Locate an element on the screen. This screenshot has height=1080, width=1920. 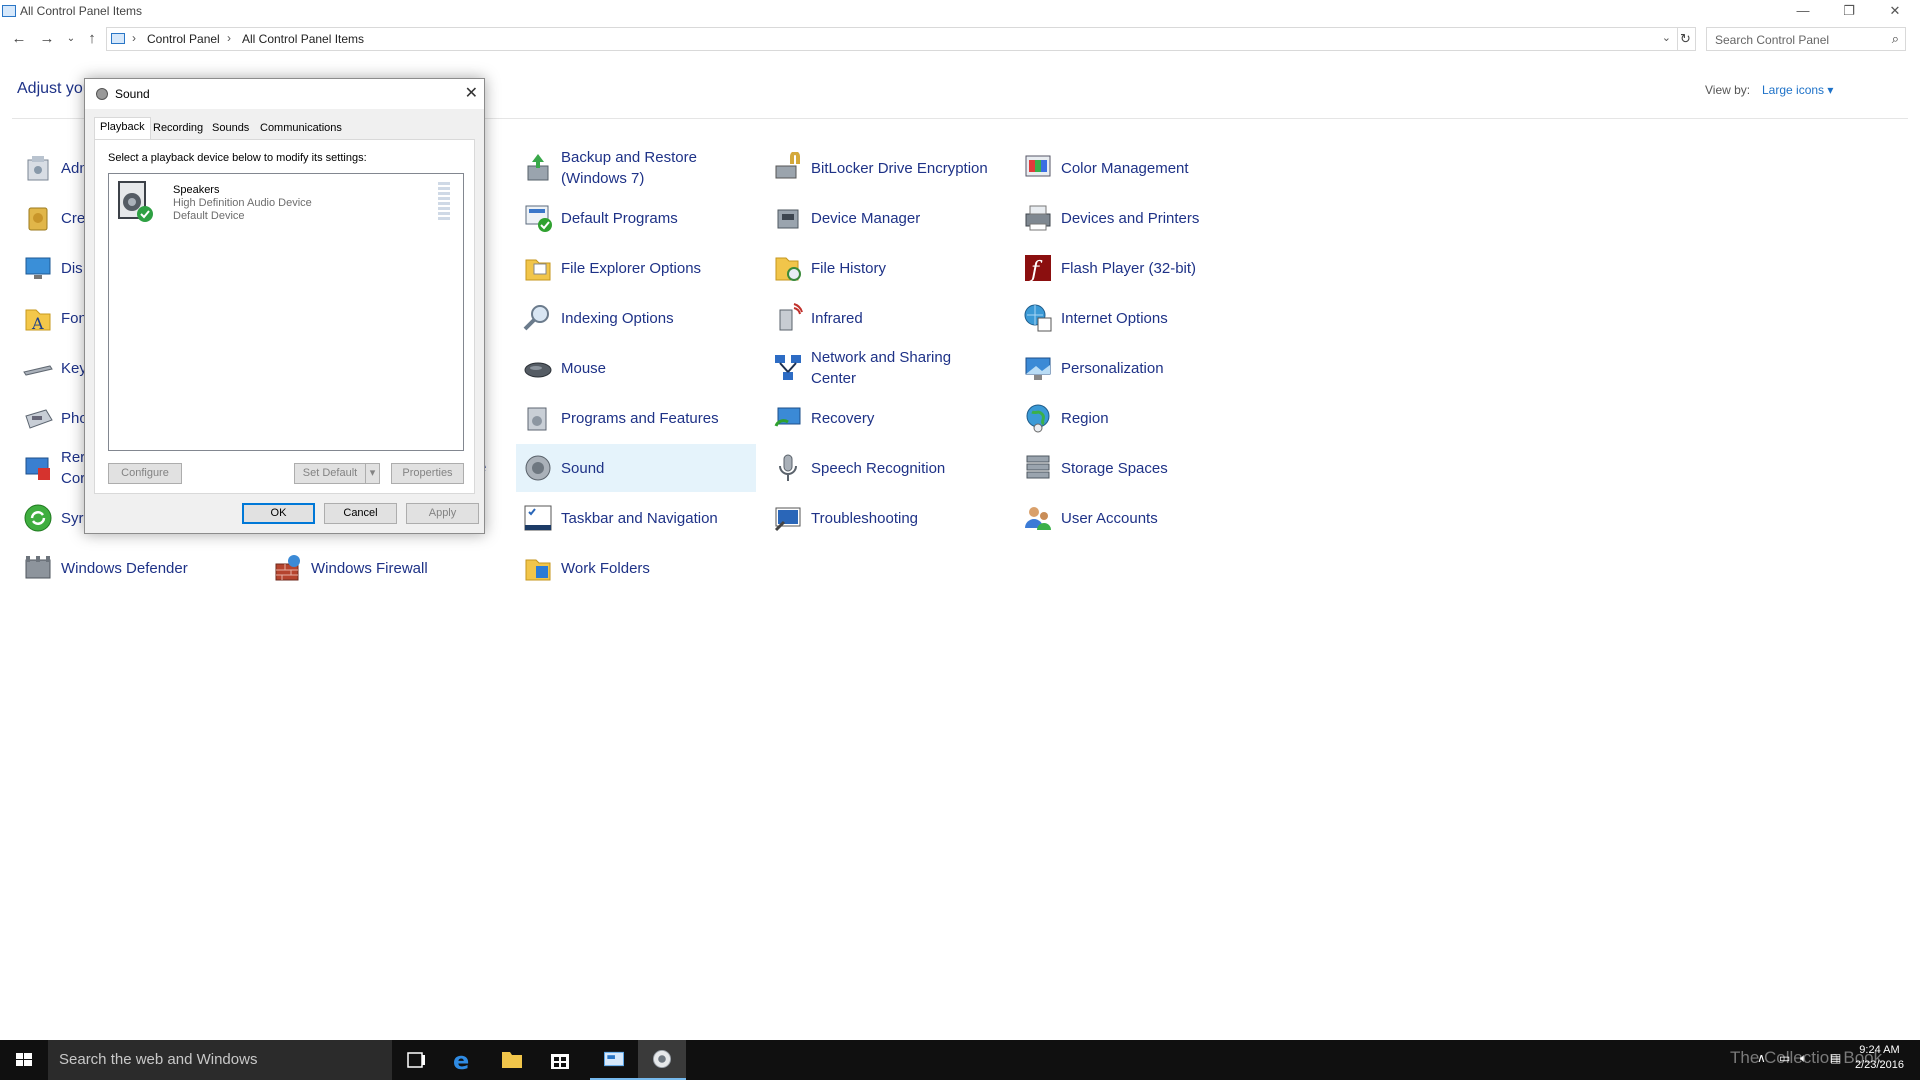
cp-item-default-programs: Default Programs is located at coordinates (636, 218).